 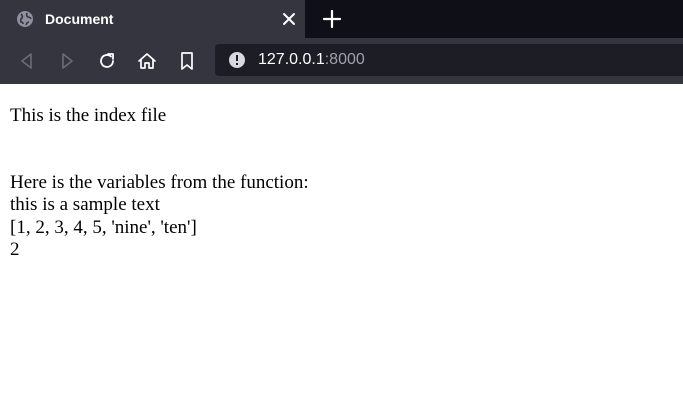 I want to click on url-text: 127.0.0.1:8000, so click(x=311, y=60).